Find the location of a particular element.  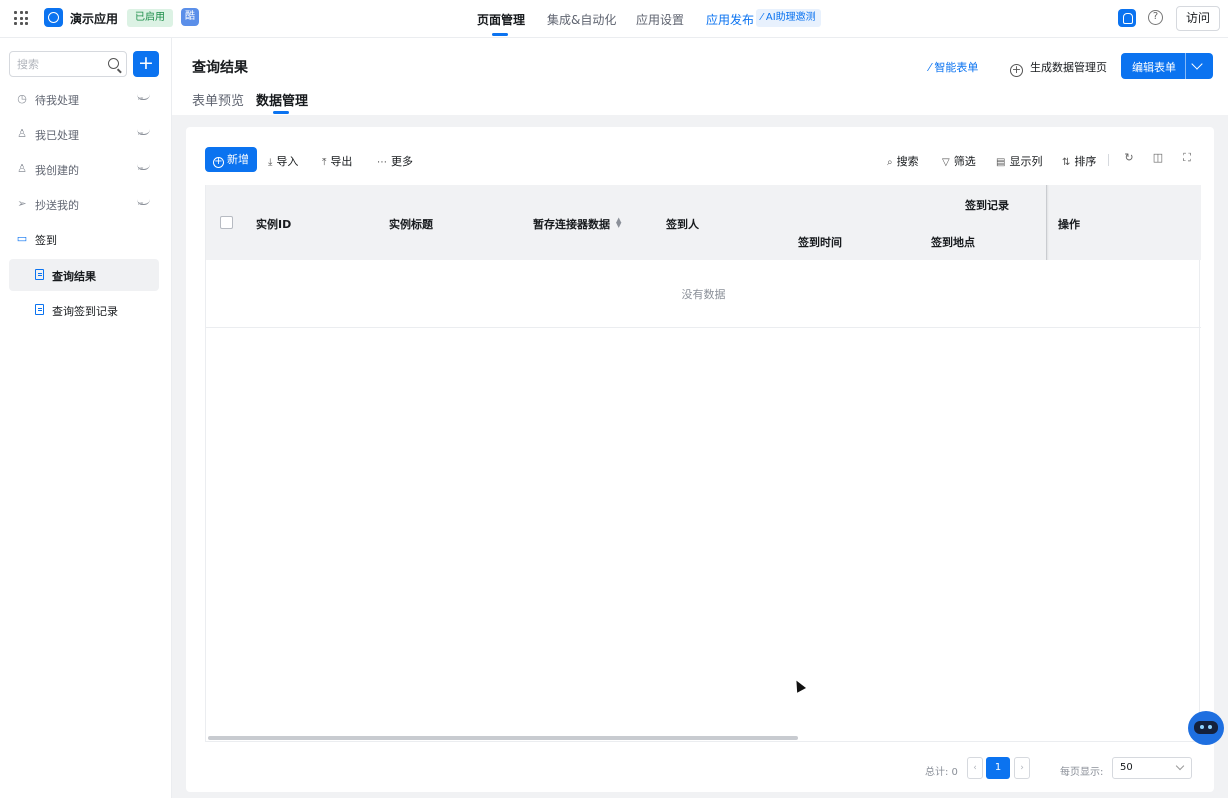

column-checkin-location: 签到地点 is located at coordinates (953, 242).